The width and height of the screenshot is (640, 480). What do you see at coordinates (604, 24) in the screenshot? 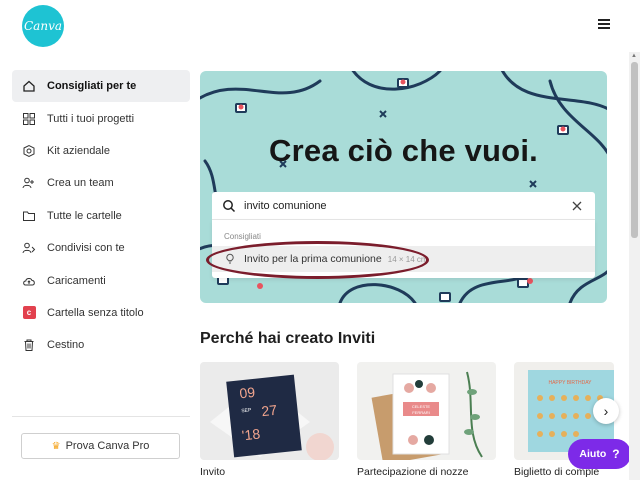
I see `menu-icon` at bounding box center [604, 24].